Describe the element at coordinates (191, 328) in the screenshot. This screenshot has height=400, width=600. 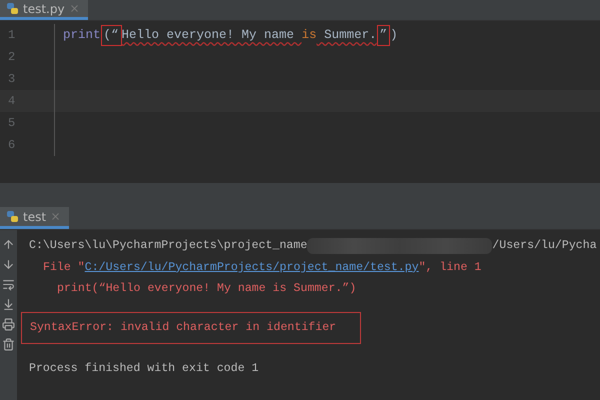
I see `error-message: SyntaxError: invalid character in identifier` at that location.